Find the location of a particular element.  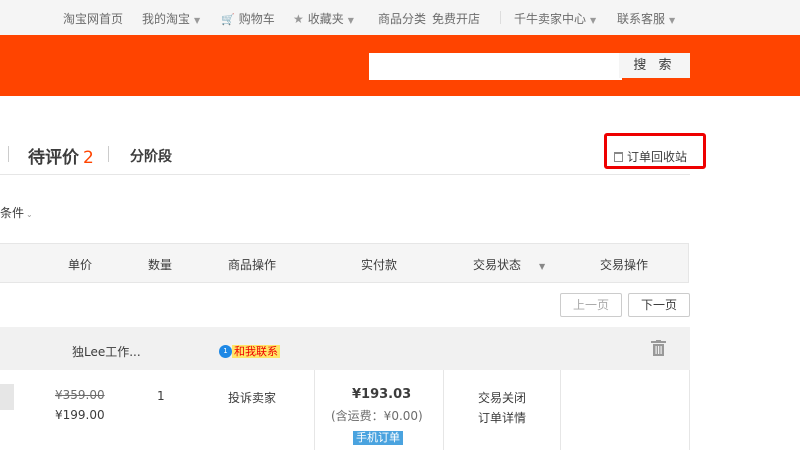

nav-customer-service: 联系客服 ▼ is located at coordinates (646, 18).